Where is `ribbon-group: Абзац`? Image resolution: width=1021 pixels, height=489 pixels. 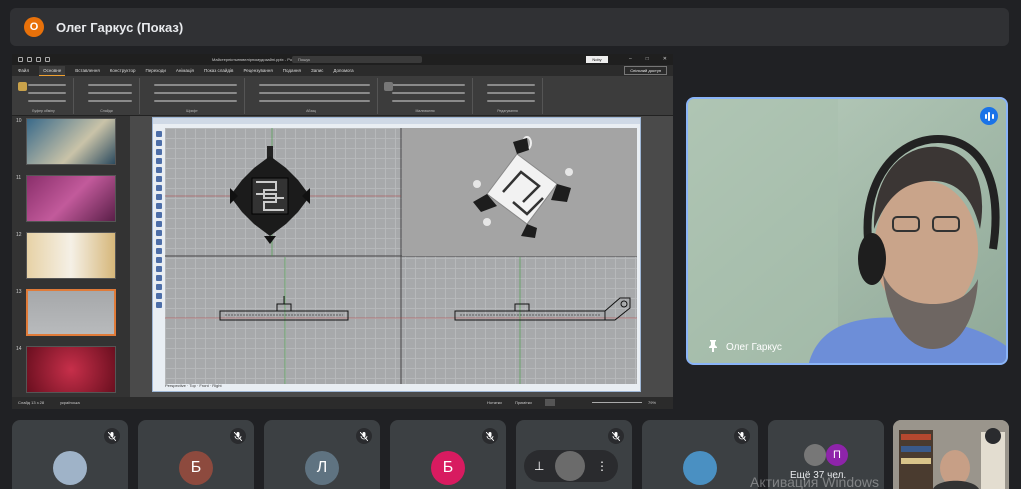 ribbon-group: Абзац is located at coordinates (311, 96).